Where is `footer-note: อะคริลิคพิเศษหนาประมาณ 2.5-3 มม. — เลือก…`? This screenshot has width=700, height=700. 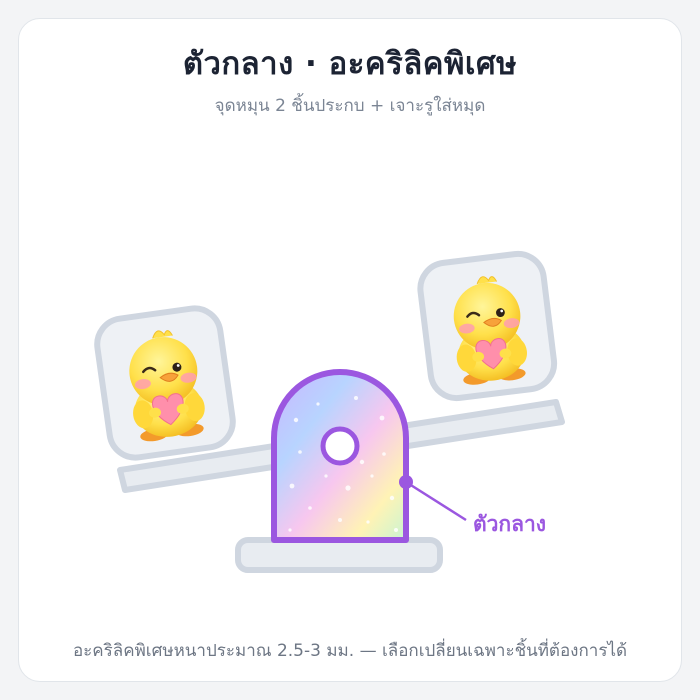 footer-note: อะคริลิคพิเศษหนาประมาณ 2.5-3 มม. — เลือก… is located at coordinates (350, 651).